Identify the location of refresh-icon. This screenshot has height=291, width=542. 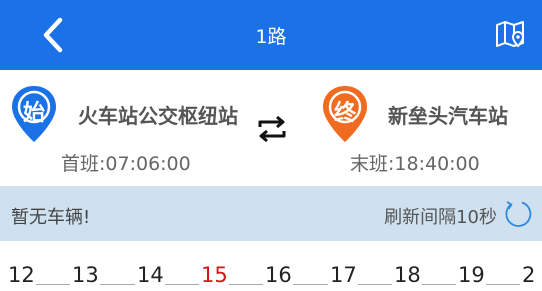
(518, 214).